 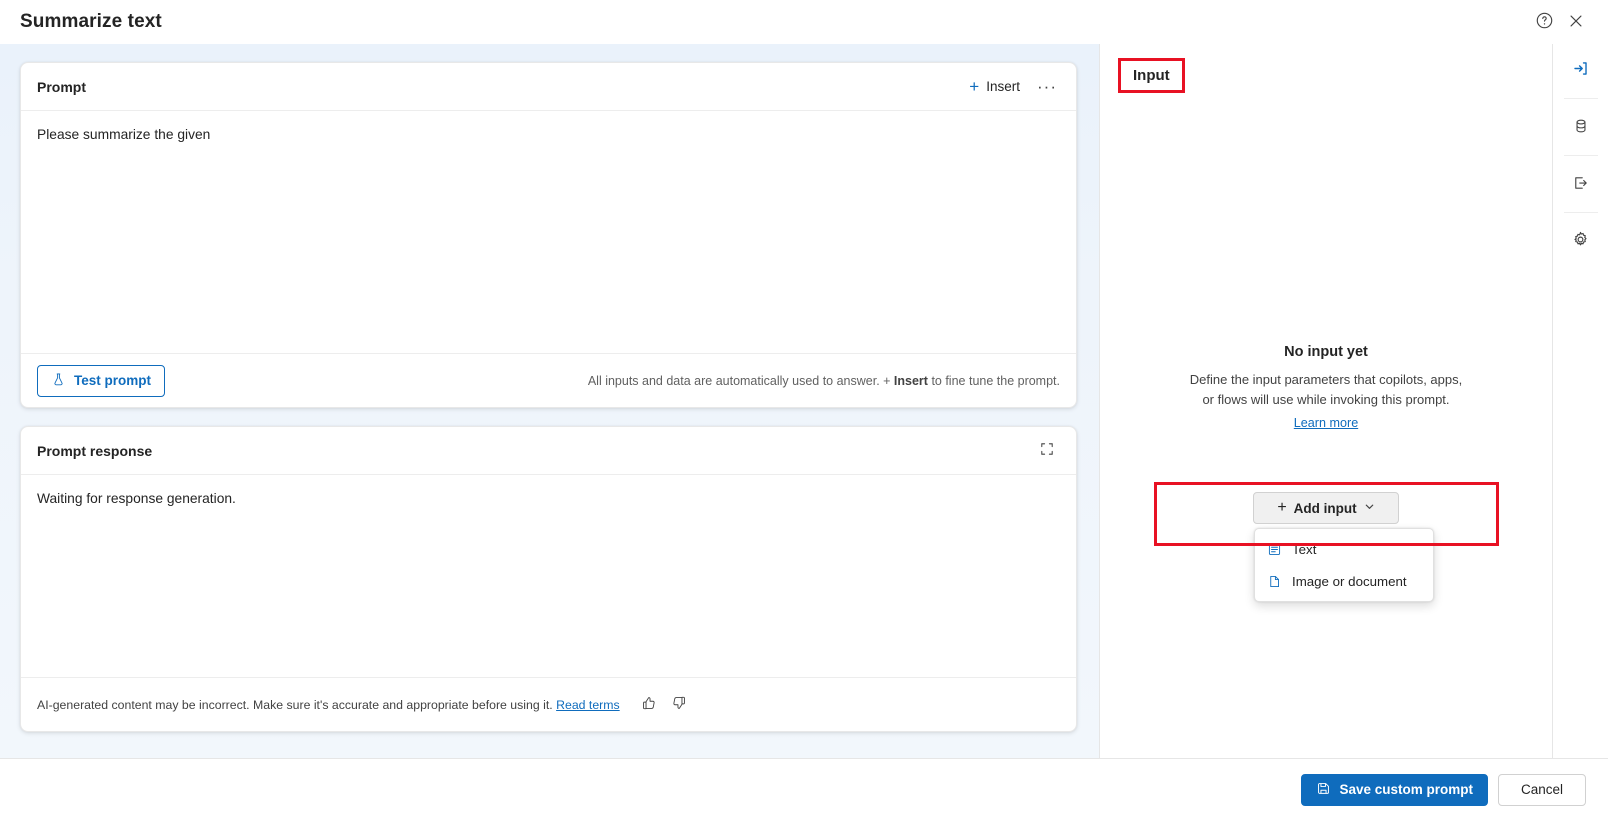 I want to click on add-input-button: + Add input, so click(x=1326, y=508).